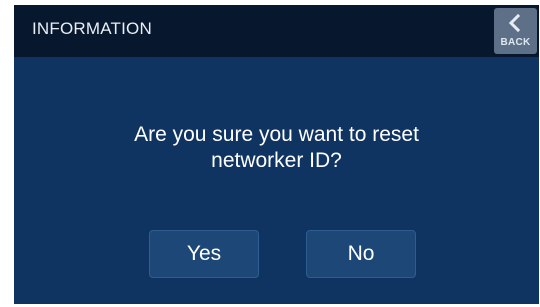 The image size is (540, 307). Describe the element at coordinates (361, 254) in the screenshot. I see `no-button: No` at that location.